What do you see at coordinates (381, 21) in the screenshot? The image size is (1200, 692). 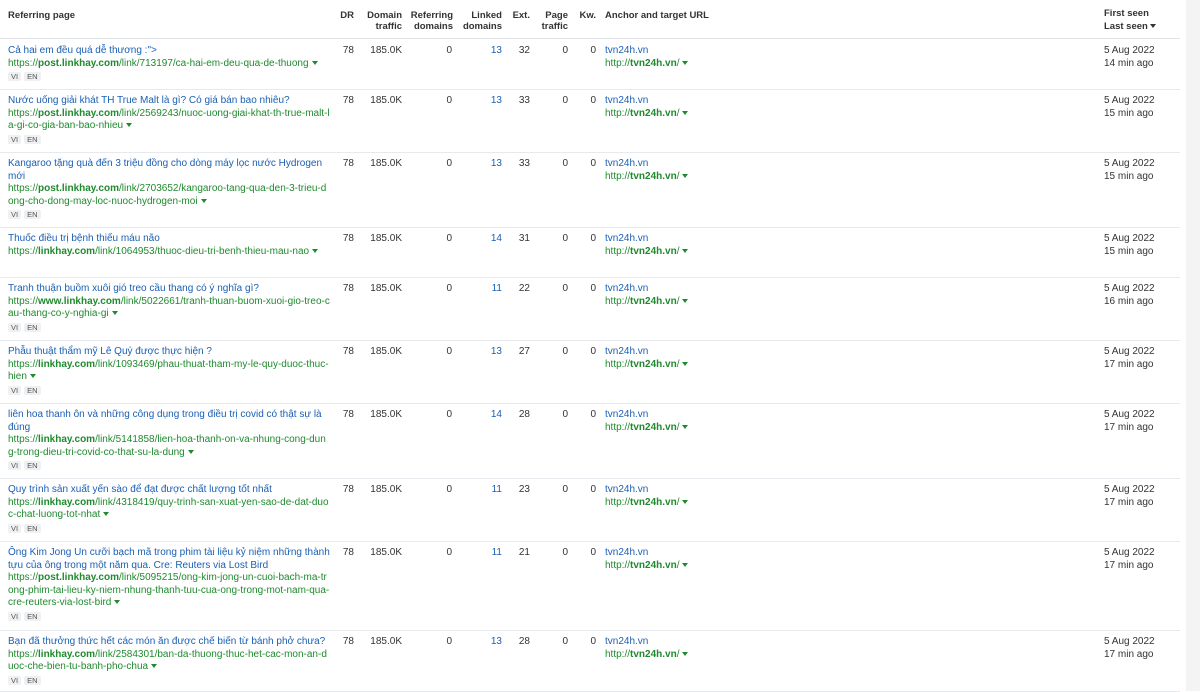 I see `col-domain-traffic: Domain traffic` at bounding box center [381, 21].